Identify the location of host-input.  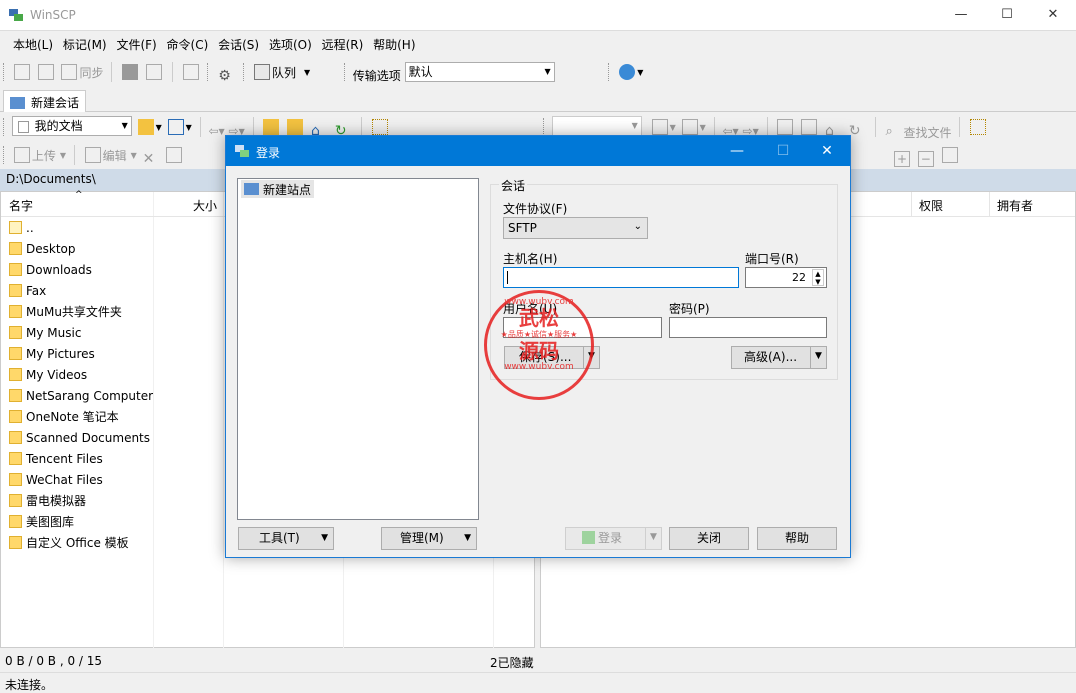
(621, 277).